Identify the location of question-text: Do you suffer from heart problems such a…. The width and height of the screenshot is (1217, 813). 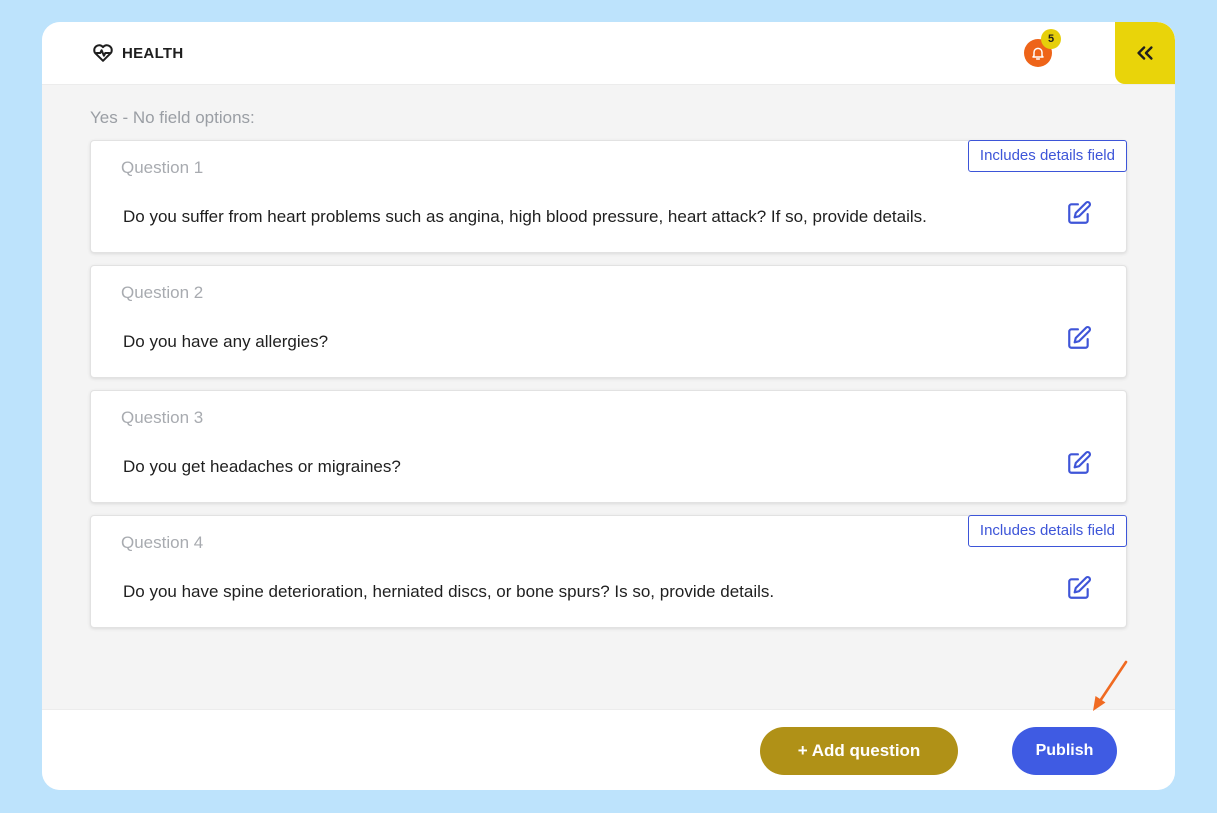
(525, 216).